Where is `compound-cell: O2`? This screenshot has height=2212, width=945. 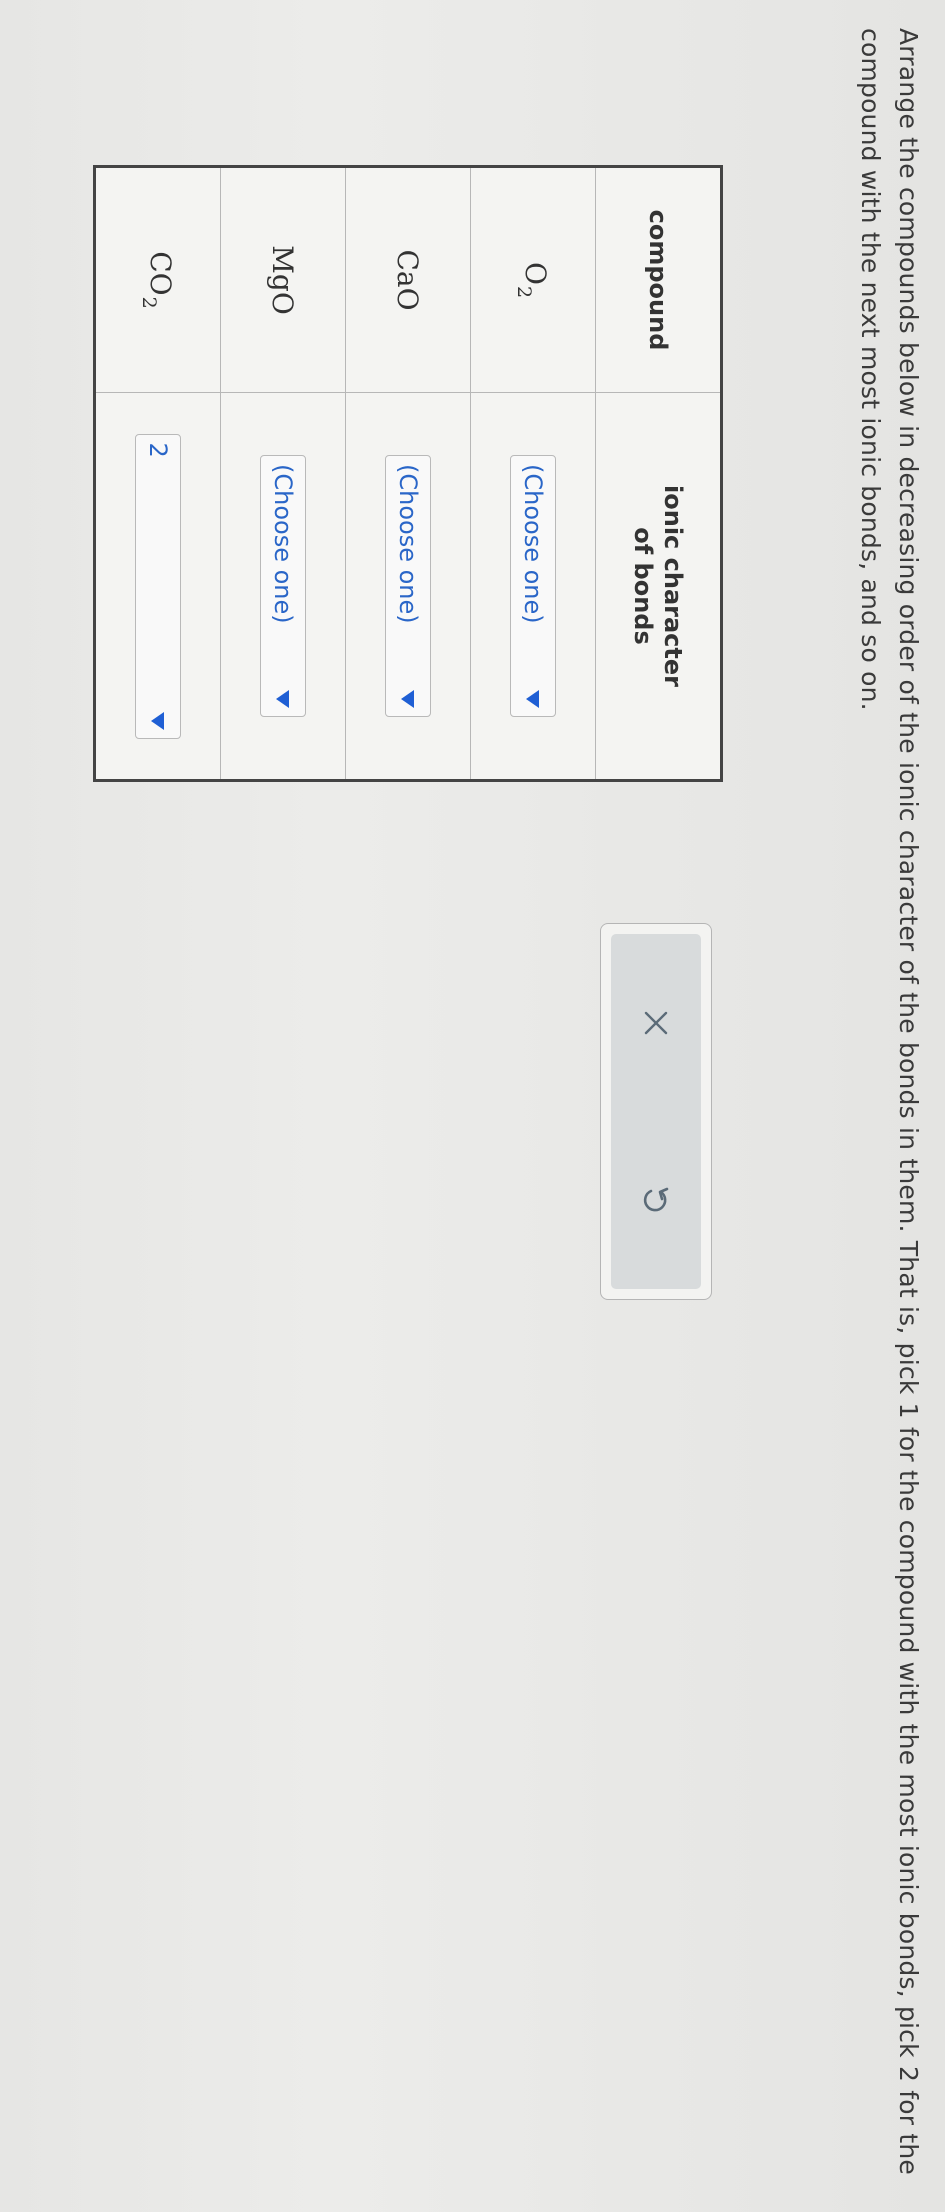 compound-cell: O2 is located at coordinates (533, 279).